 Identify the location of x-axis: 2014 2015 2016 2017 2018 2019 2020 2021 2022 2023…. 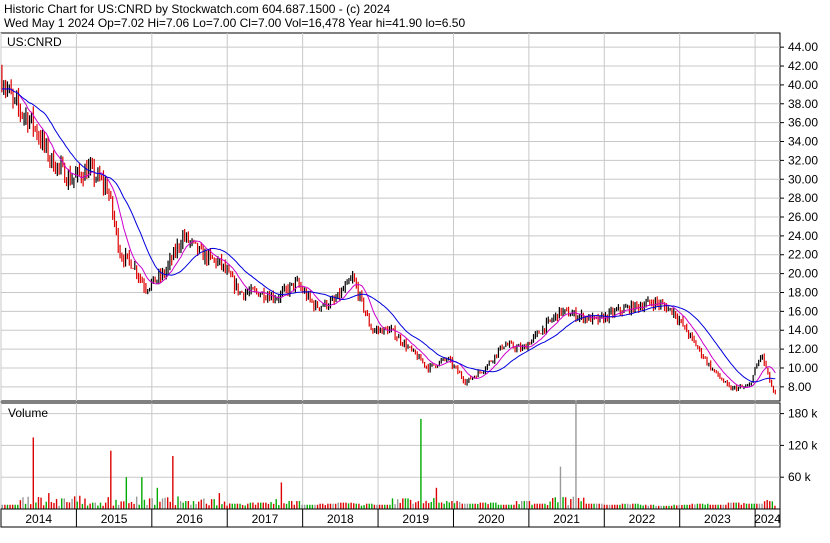
(390, 518).